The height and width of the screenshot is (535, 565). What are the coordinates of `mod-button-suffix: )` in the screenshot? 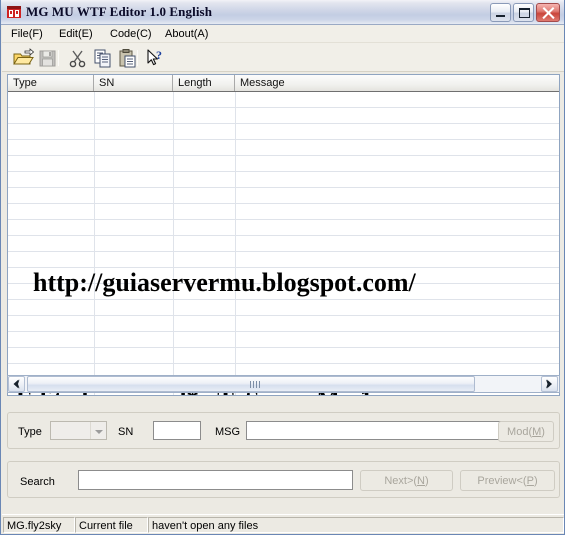 It's located at (543, 432).